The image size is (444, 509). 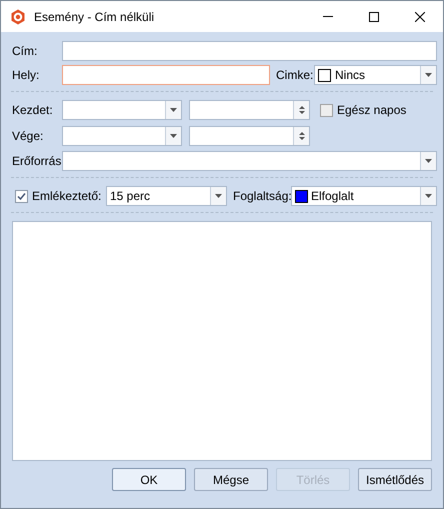 I want to click on field-label: Kezdet:, so click(x=33, y=110).